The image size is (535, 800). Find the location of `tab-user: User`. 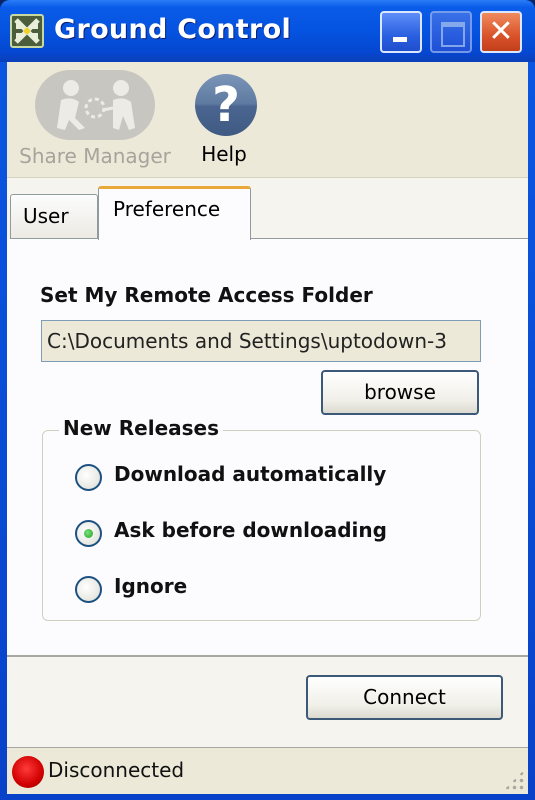

tab-user: User is located at coordinates (54, 216).